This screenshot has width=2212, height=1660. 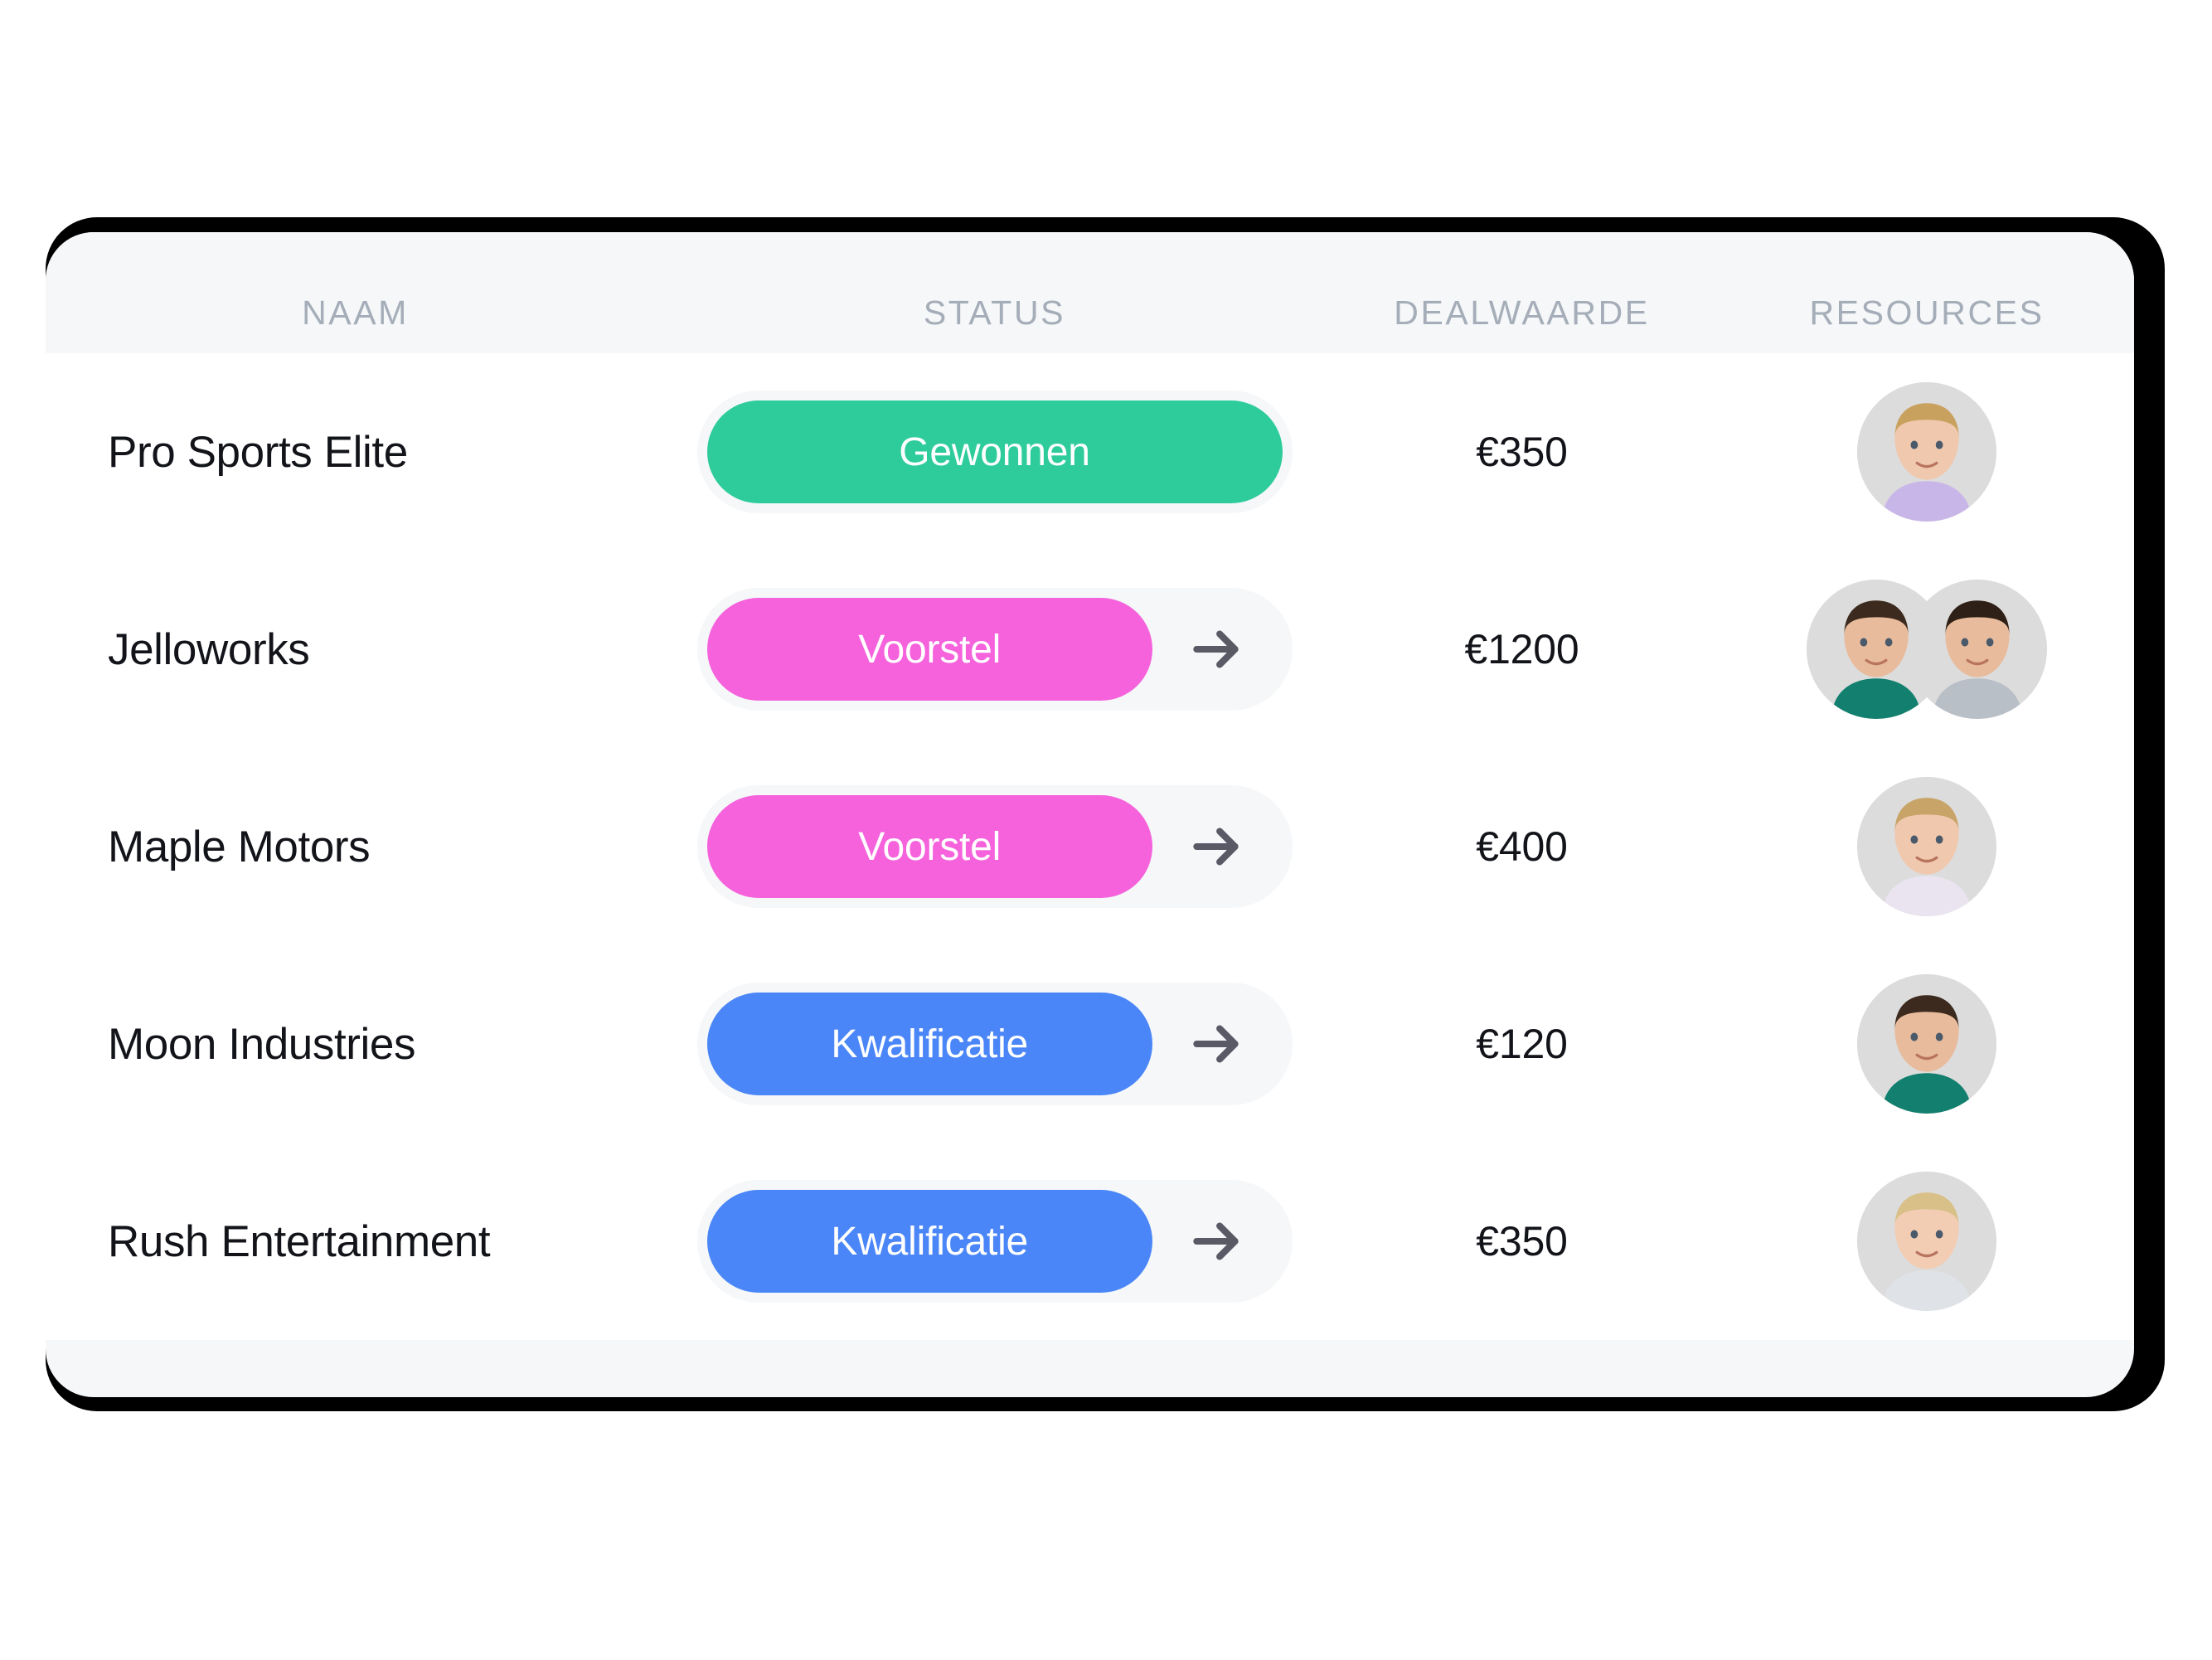 What do you see at coordinates (1927, 292) in the screenshot?
I see `column-header-resources: RESOURCES` at bounding box center [1927, 292].